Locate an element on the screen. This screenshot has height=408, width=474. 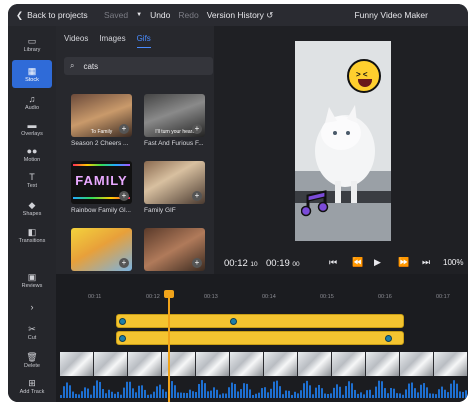
cut-button: ✂ Cut is located at coordinates (32, 332).